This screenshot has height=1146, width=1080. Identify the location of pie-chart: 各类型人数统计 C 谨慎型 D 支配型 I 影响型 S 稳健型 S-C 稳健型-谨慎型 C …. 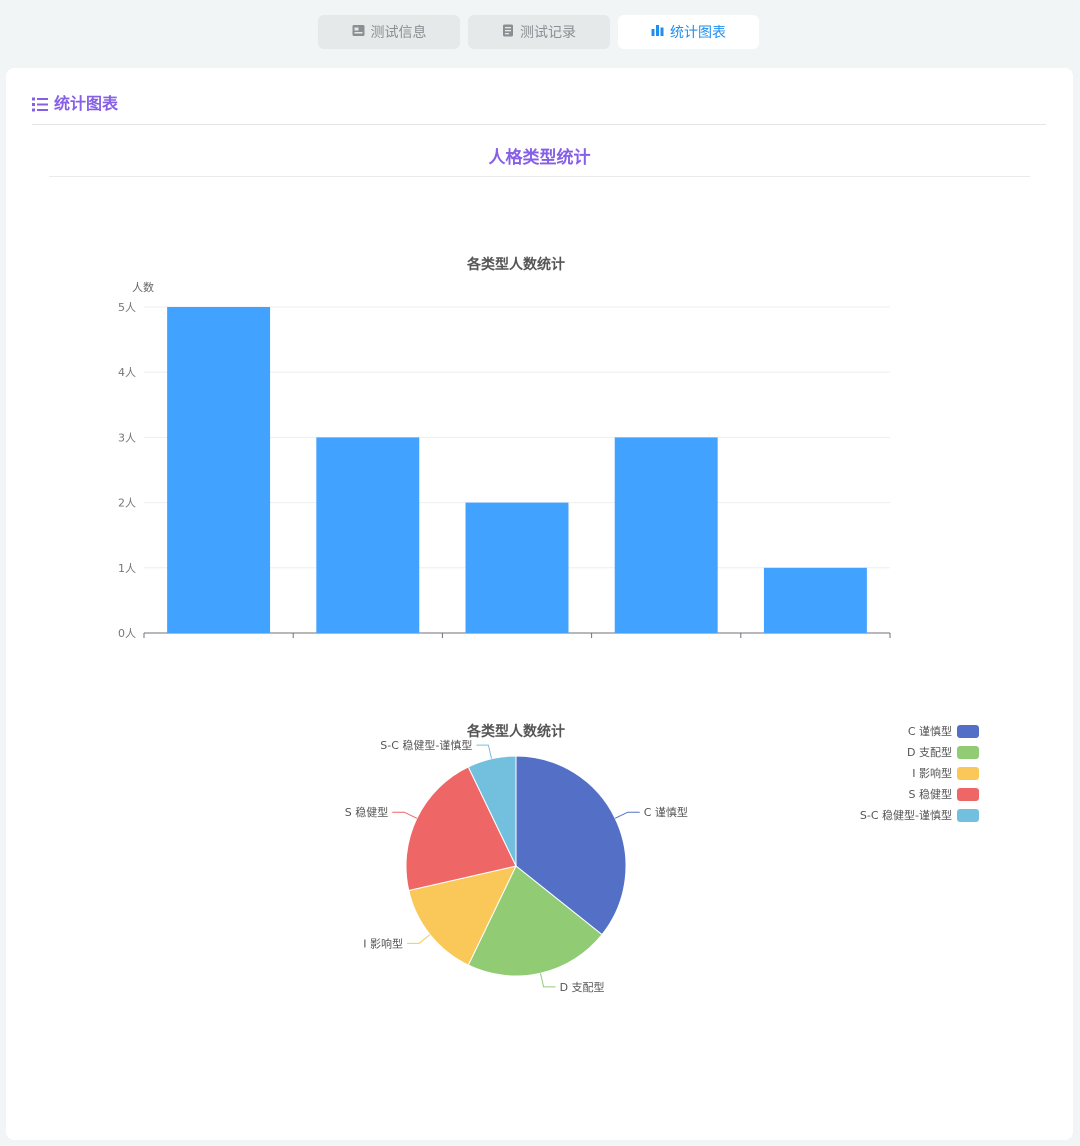
(662, 858).